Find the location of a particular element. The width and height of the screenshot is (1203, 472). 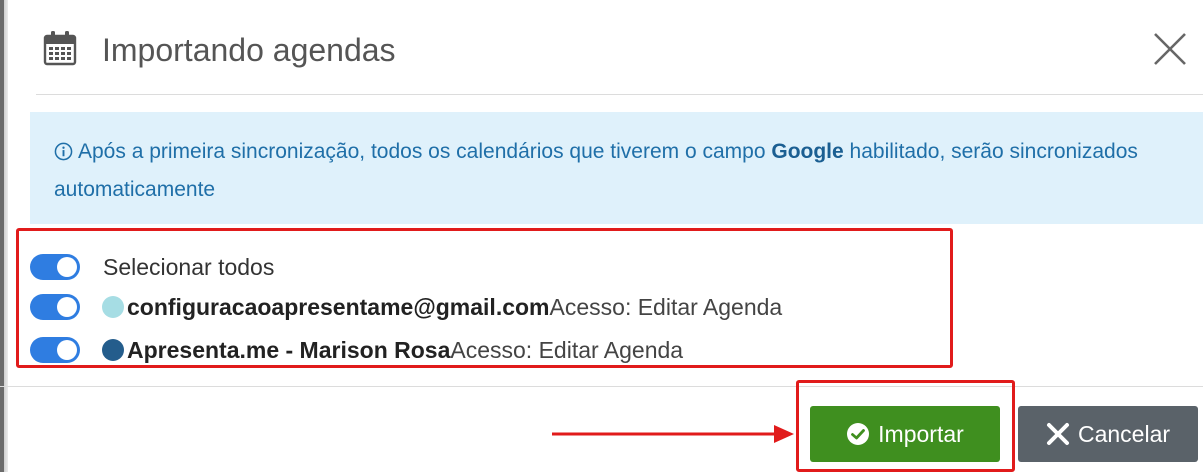

dialog-title: Importando agendas is located at coordinates (249, 50).